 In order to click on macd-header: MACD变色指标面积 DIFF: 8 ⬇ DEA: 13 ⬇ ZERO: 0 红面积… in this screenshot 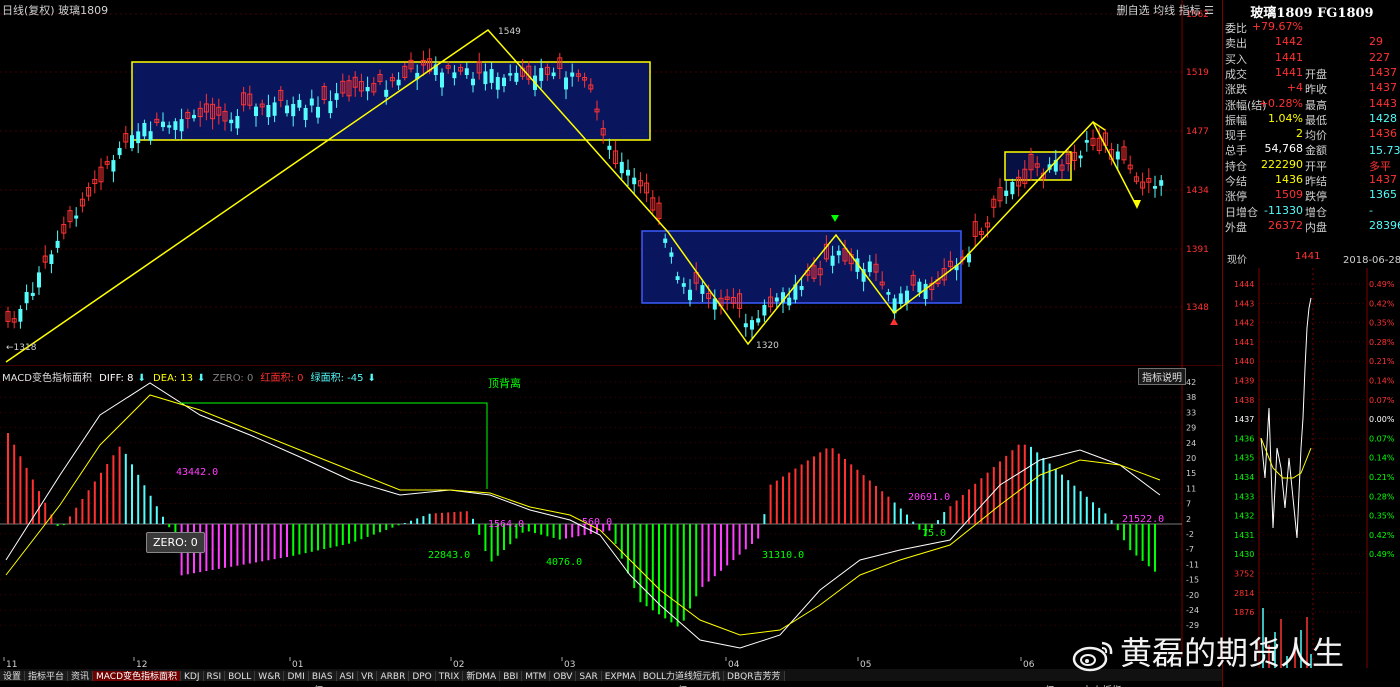, I will do `click(189, 378)`.